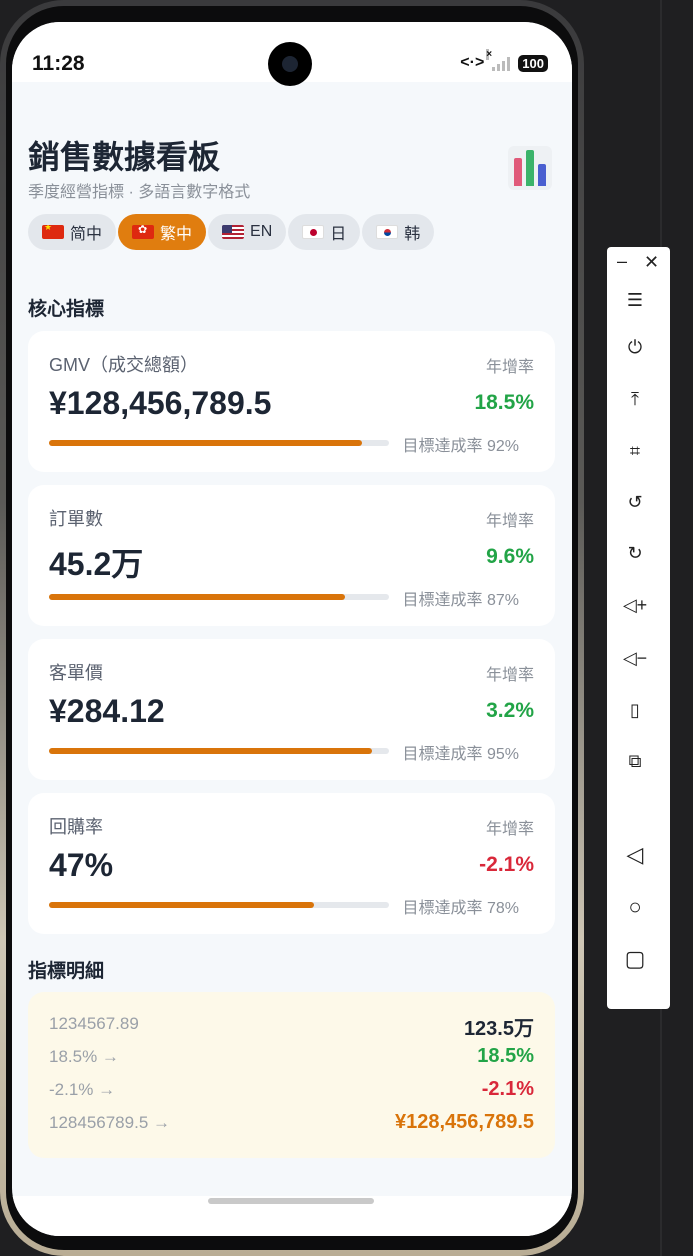 The width and height of the screenshot is (693, 1256). I want to click on battery-icon: 100, so click(533, 63).